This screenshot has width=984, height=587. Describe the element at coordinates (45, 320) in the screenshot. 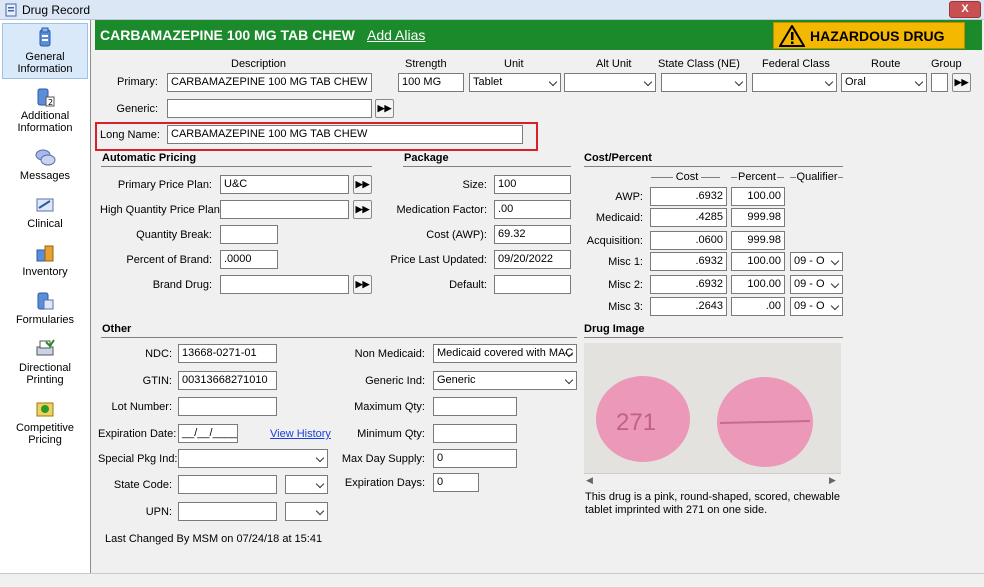

I see `sidebar-item-label: Formularies` at that location.